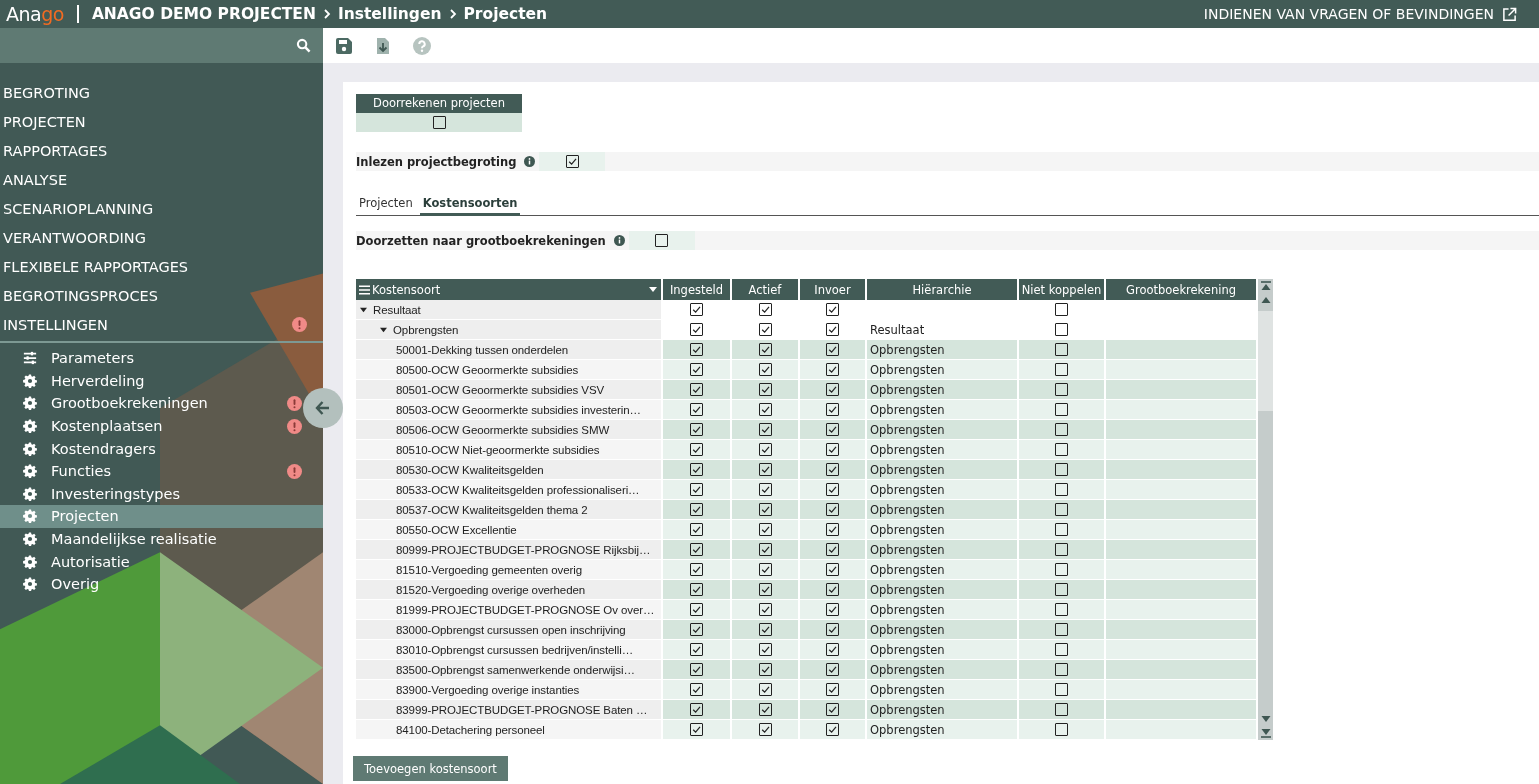  What do you see at coordinates (55, 324) in the screenshot?
I see `menu-item: INSTELLINGEN` at bounding box center [55, 324].